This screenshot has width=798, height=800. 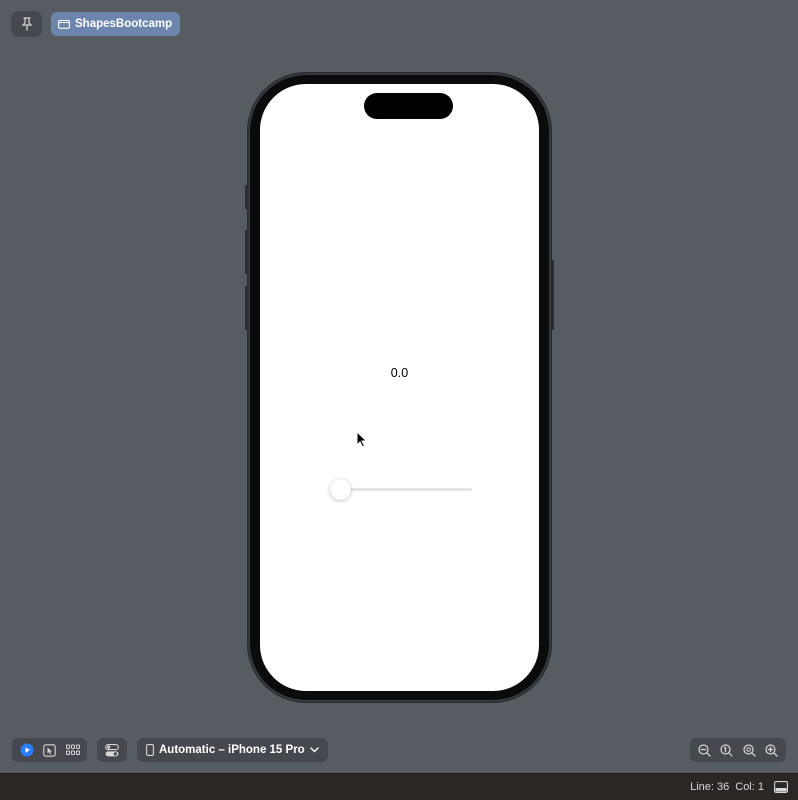 I want to click on zoom-fit-icon, so click(x=749, y=750).